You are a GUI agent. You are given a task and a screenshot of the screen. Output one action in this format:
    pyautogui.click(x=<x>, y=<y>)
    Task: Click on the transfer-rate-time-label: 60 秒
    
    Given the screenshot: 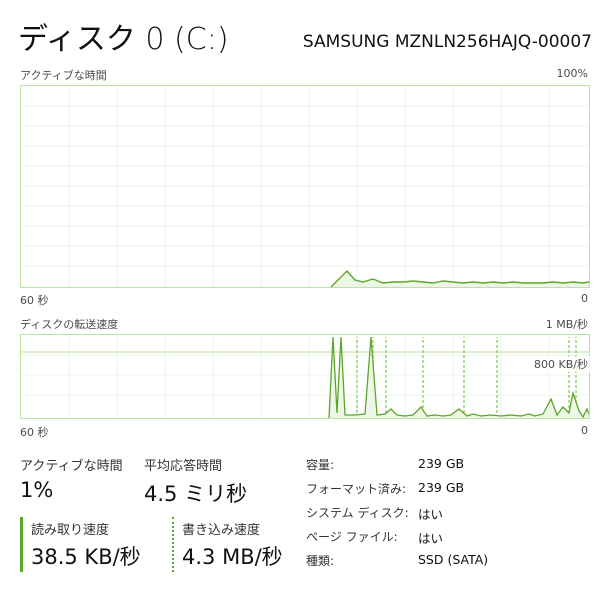 What is the action you would take?
    pyautogui.click(x=34, y=432)
    